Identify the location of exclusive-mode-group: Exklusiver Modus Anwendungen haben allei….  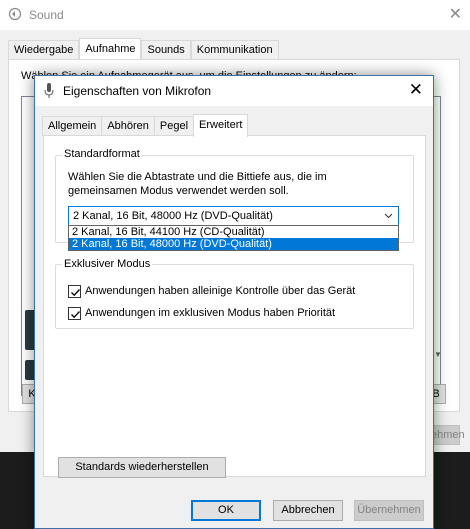
(234, 293).